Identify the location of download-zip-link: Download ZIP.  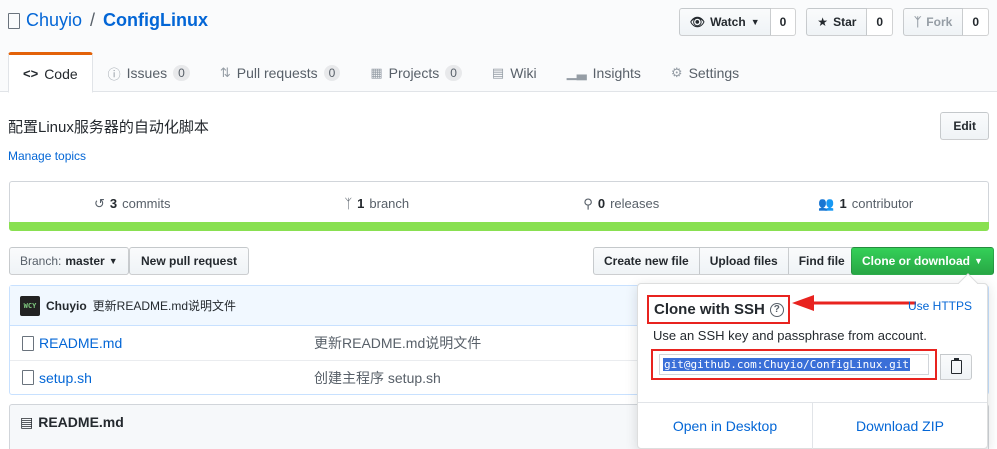
(899, 426).